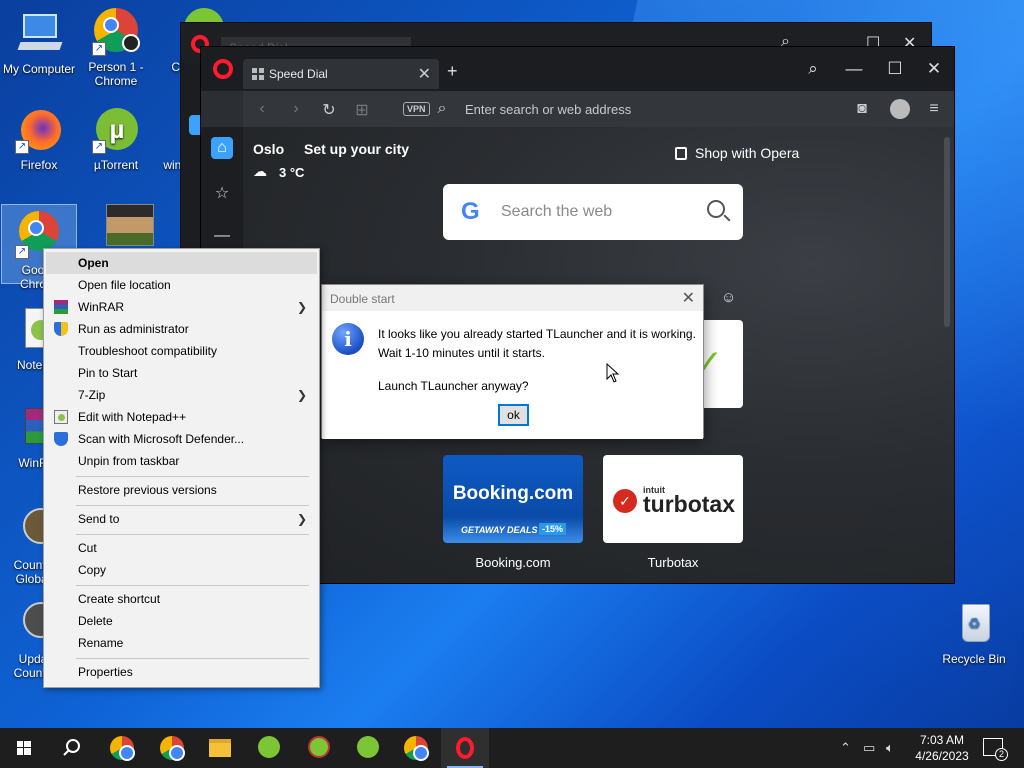 The height and width of the screenshot is (768, 1024). What do you see at coordinates (181, 672) in the screenshot?
I see `menu-item-properties: Properties` at bounding box center [181, 672].